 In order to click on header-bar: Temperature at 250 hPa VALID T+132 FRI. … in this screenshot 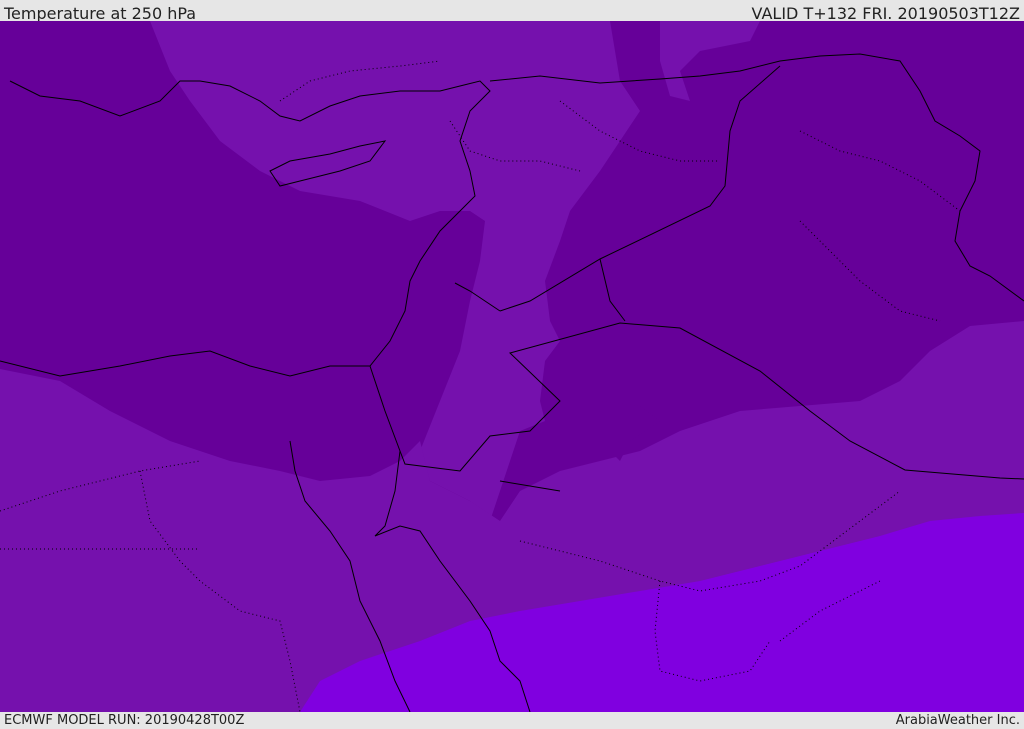, I will do `click(512, 11)`.